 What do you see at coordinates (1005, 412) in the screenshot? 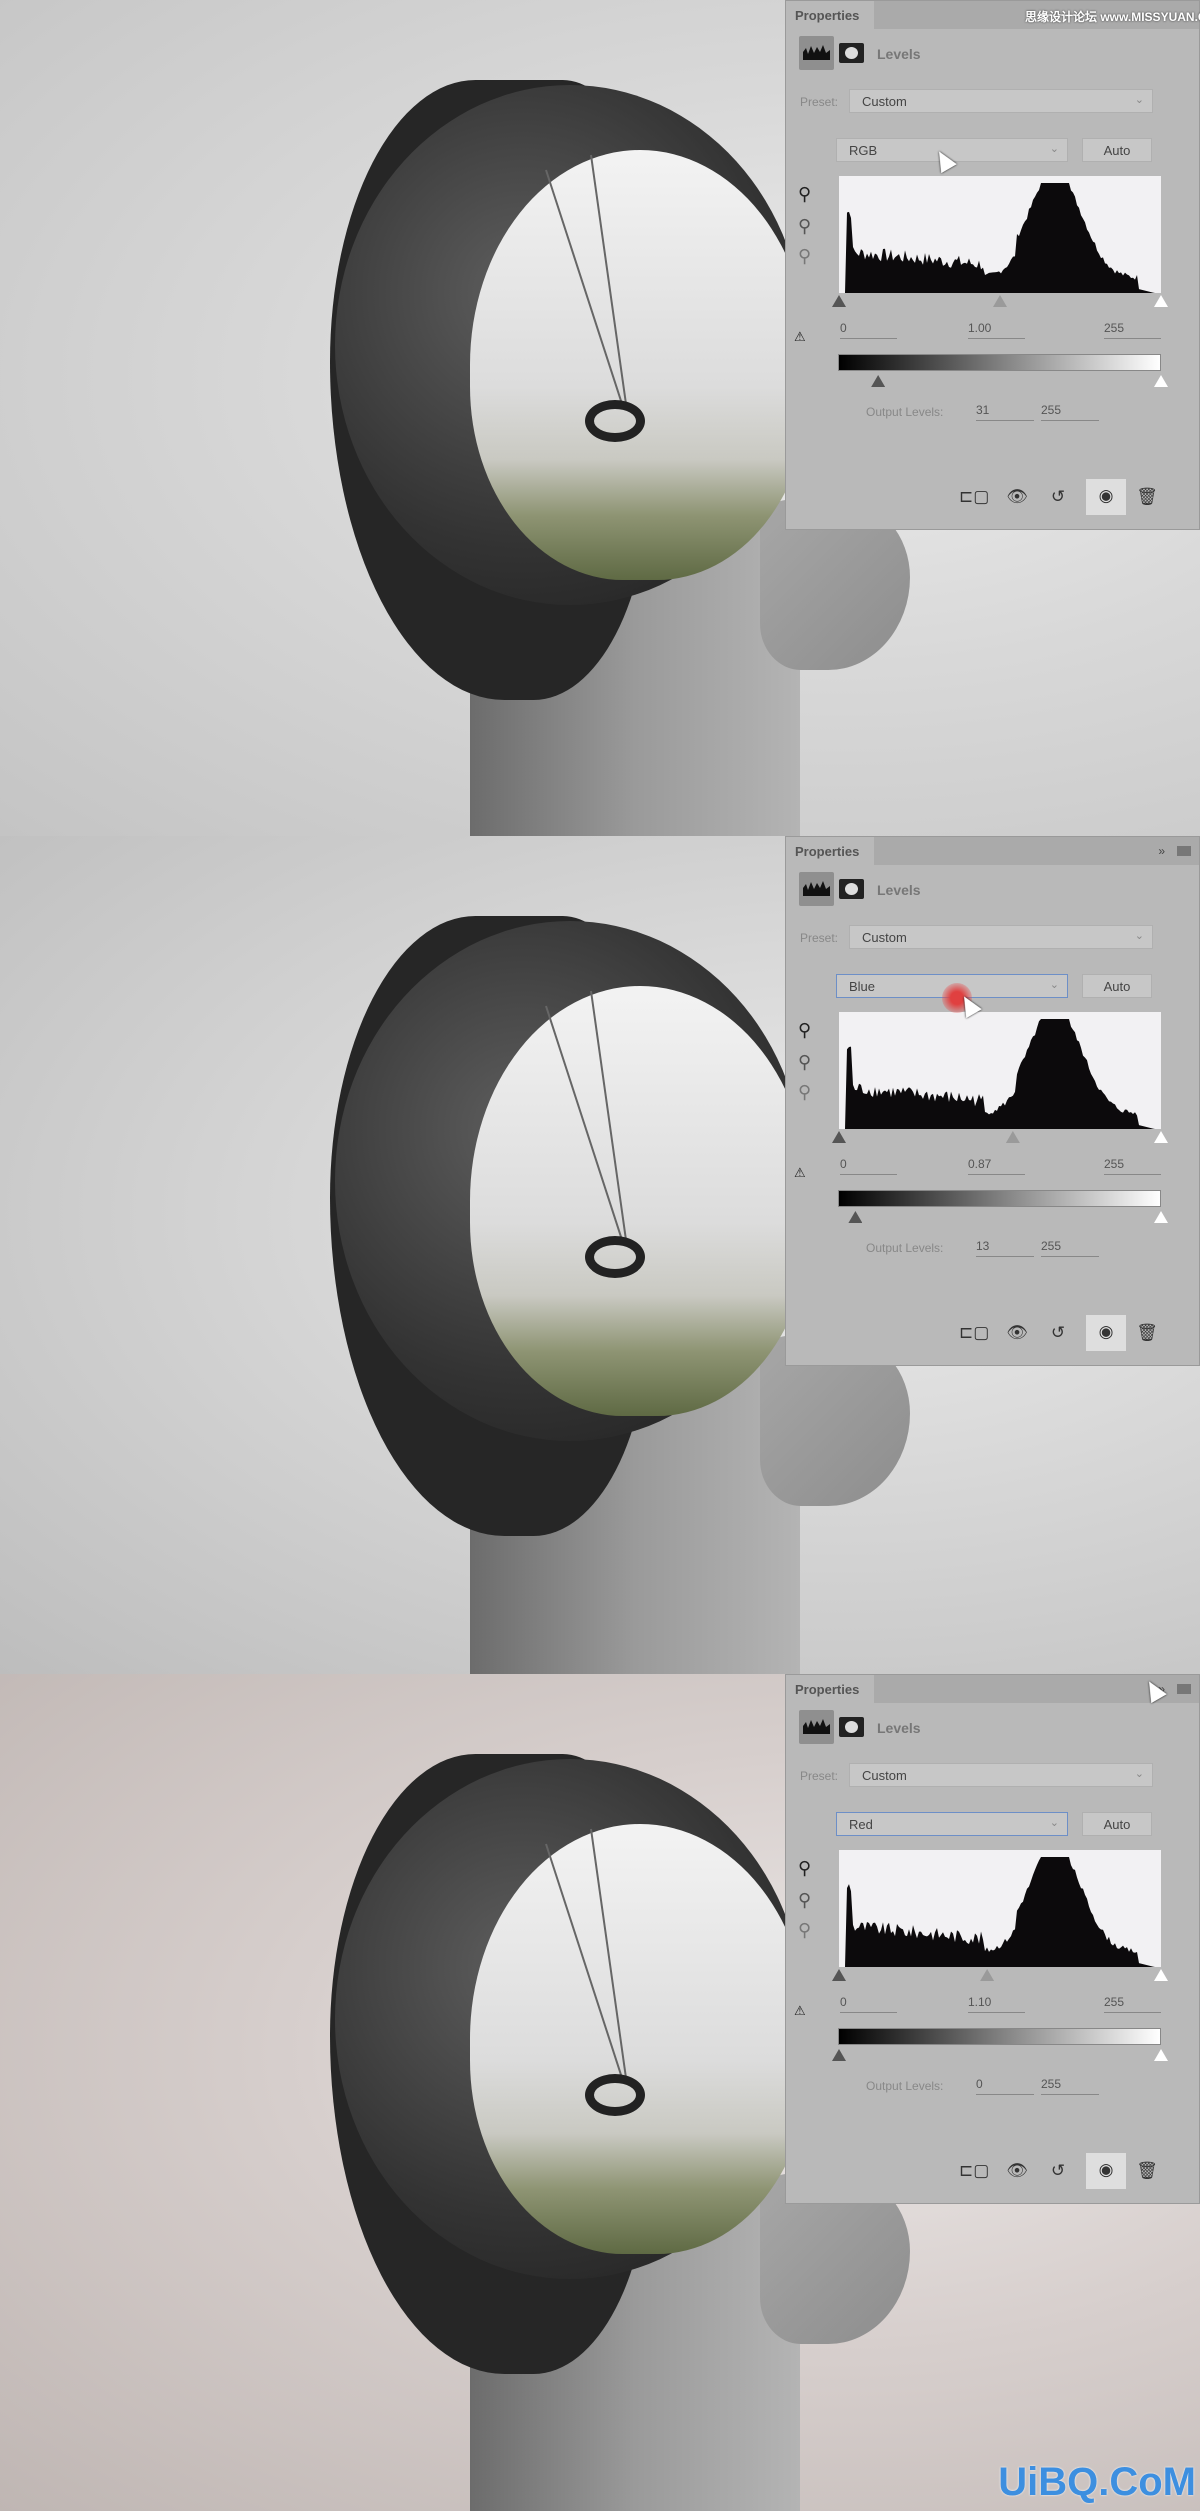
I see `output-black-value: 31` at bounding box center [1005, 412].